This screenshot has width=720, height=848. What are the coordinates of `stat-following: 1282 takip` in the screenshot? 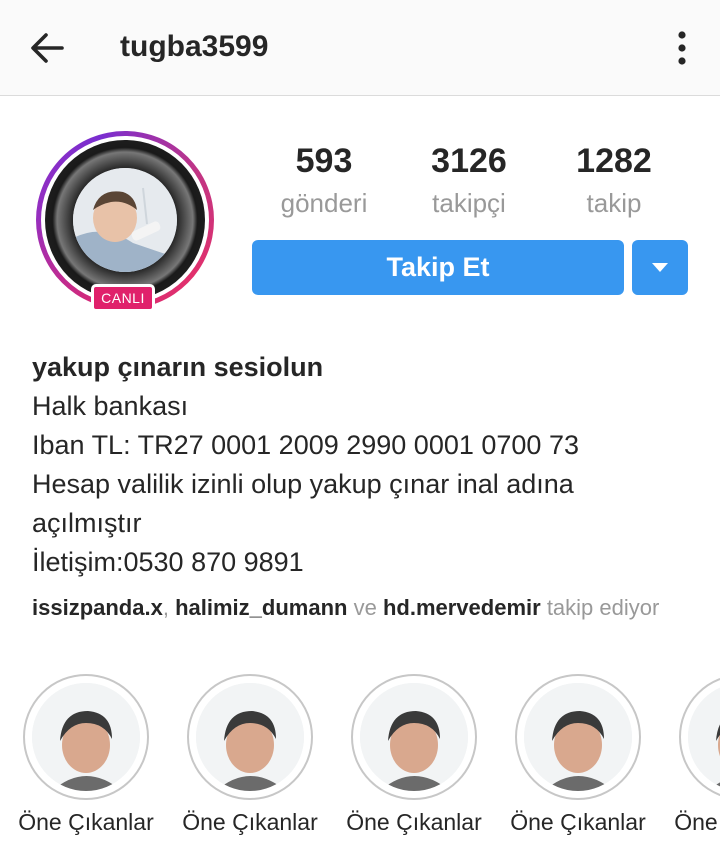 It's located at (614, 180).